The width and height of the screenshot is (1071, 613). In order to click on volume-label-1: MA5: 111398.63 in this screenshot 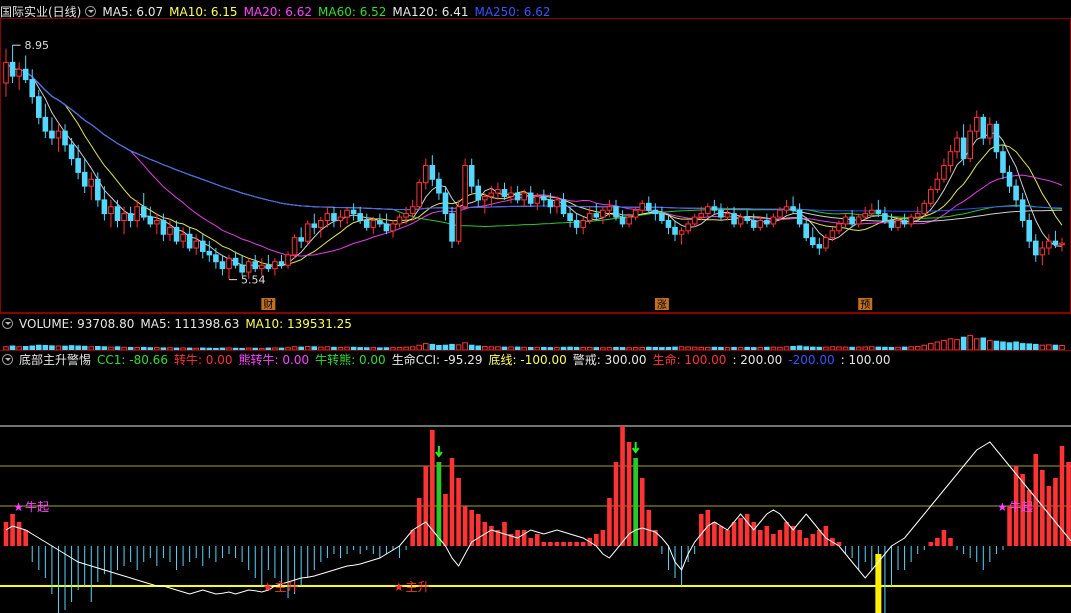, I will do `click(190, 324)`.